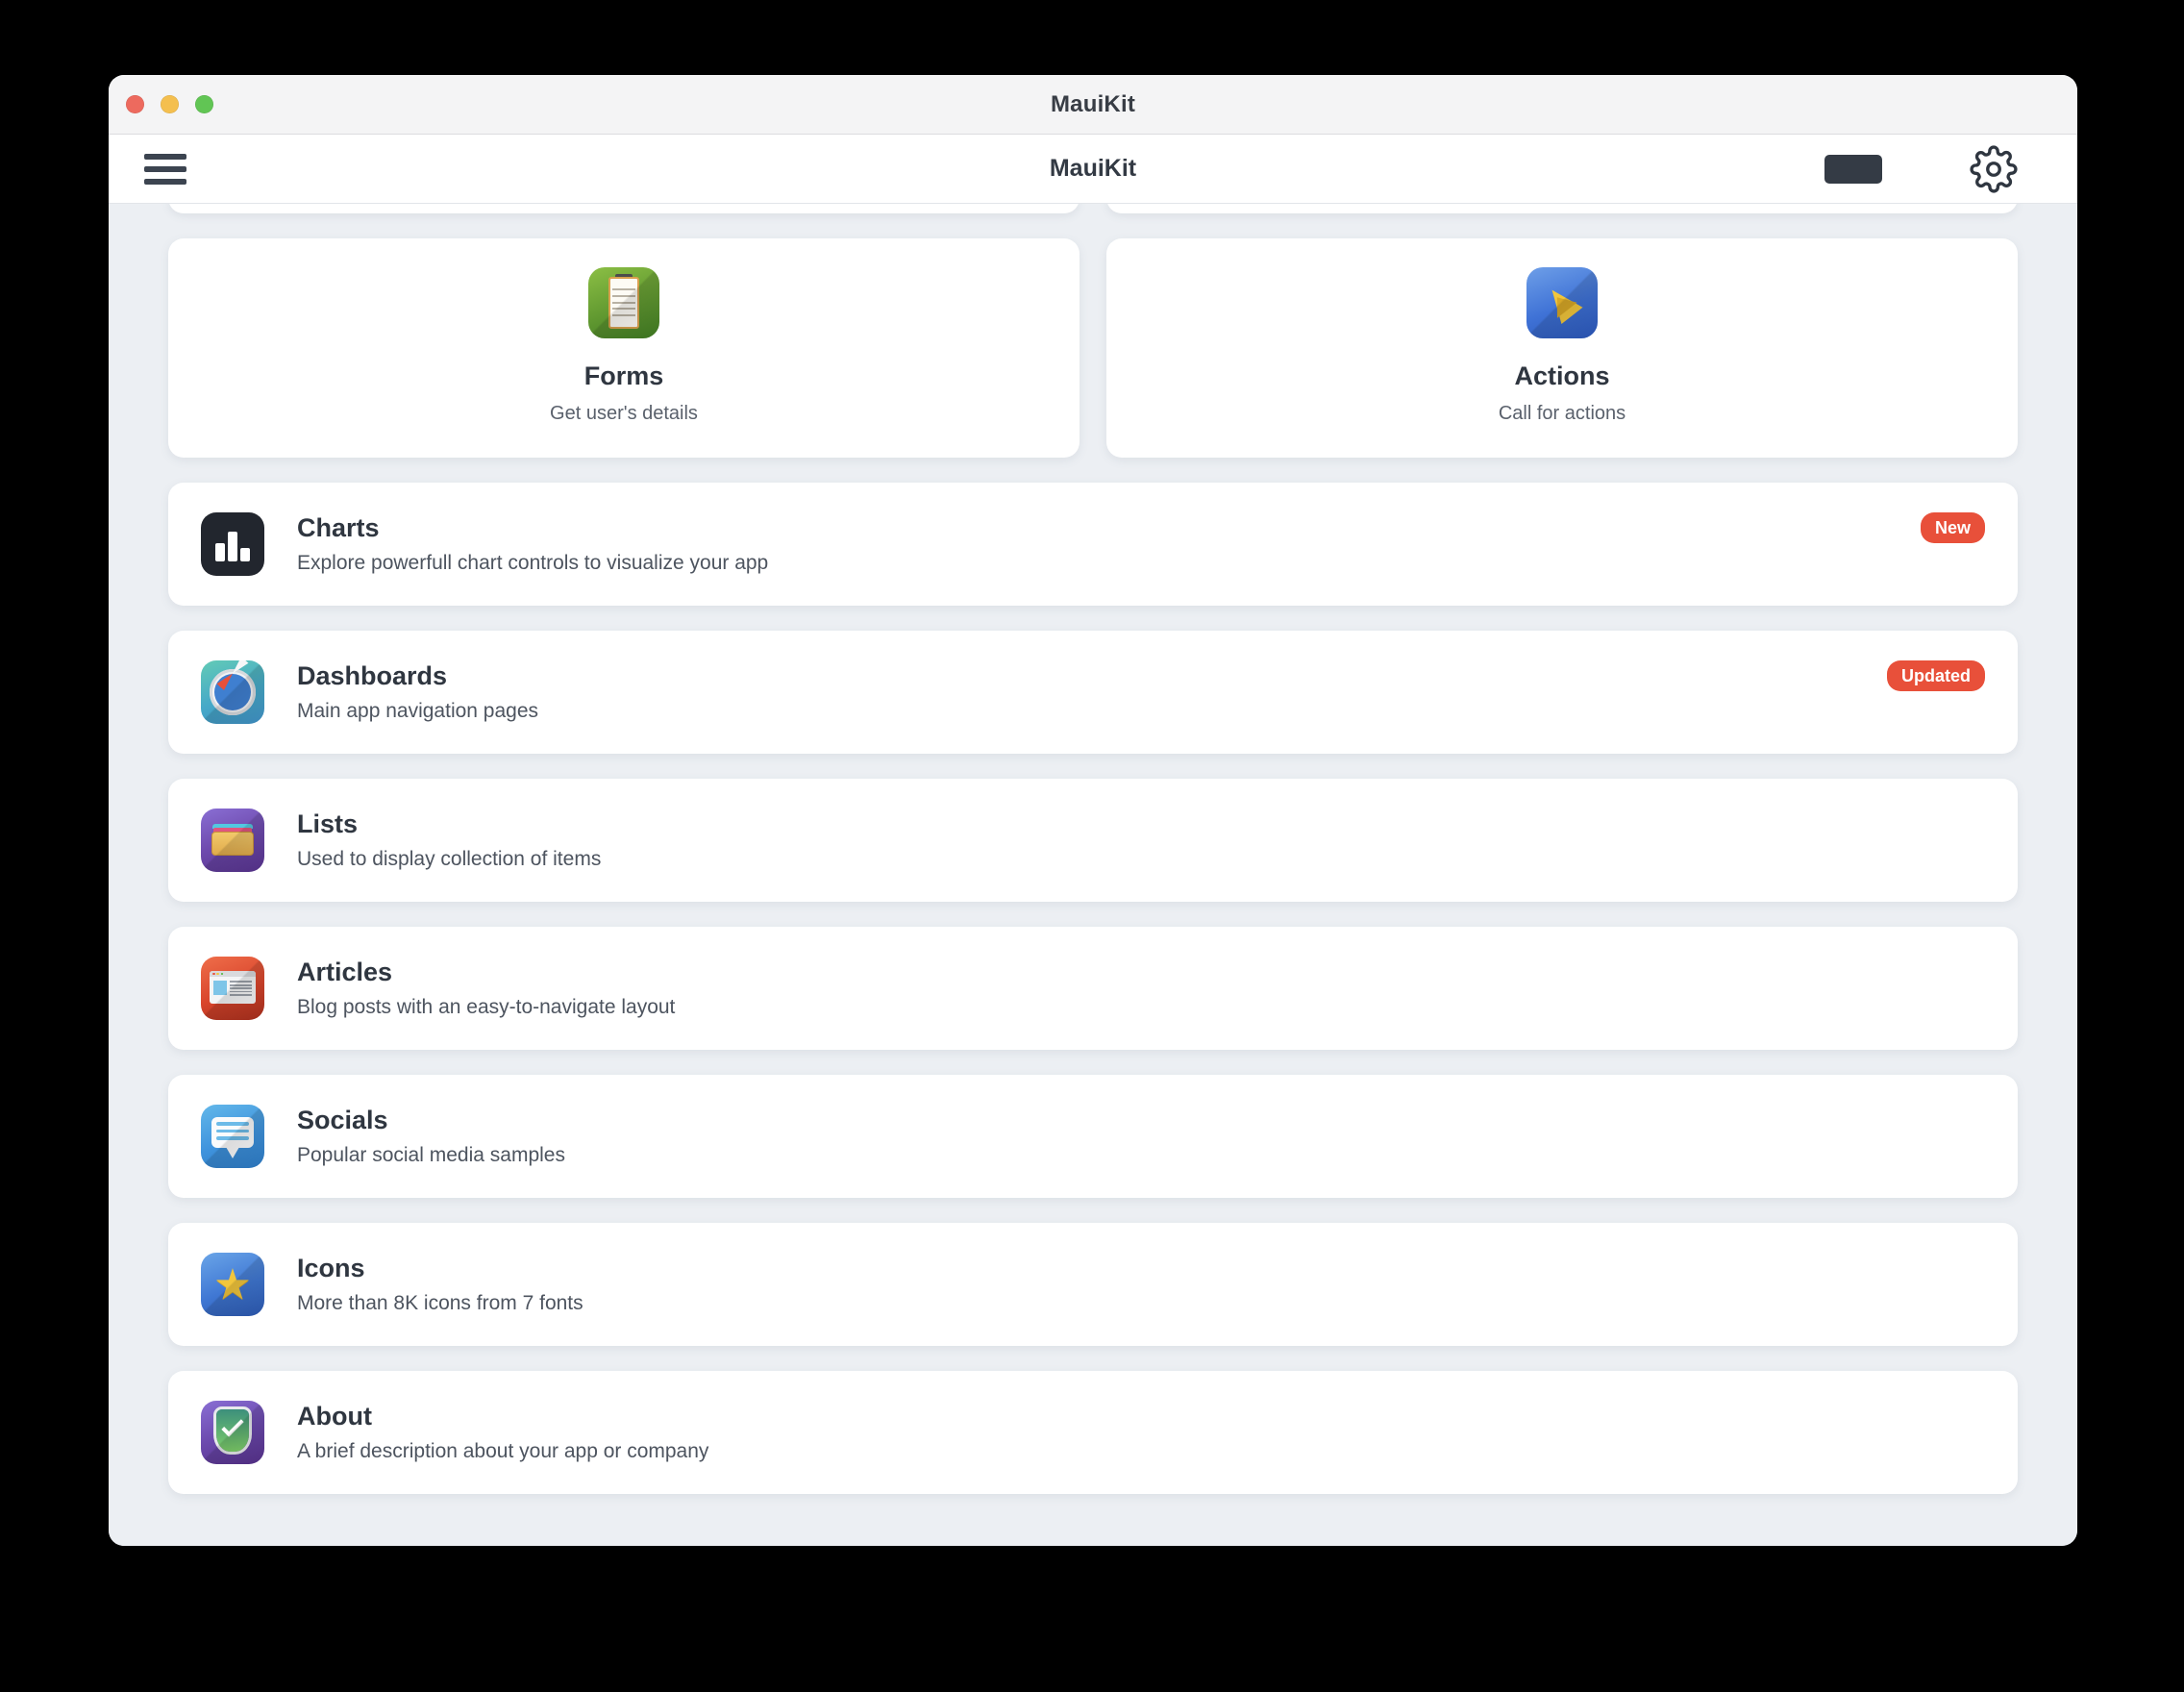 Image resolution: width=2184 pixels, height=1692 pixels. What do you see at coordinates (339, 527) in the screenshot?
I see `list-item-title: Charts` at bounding box center [339, 527].